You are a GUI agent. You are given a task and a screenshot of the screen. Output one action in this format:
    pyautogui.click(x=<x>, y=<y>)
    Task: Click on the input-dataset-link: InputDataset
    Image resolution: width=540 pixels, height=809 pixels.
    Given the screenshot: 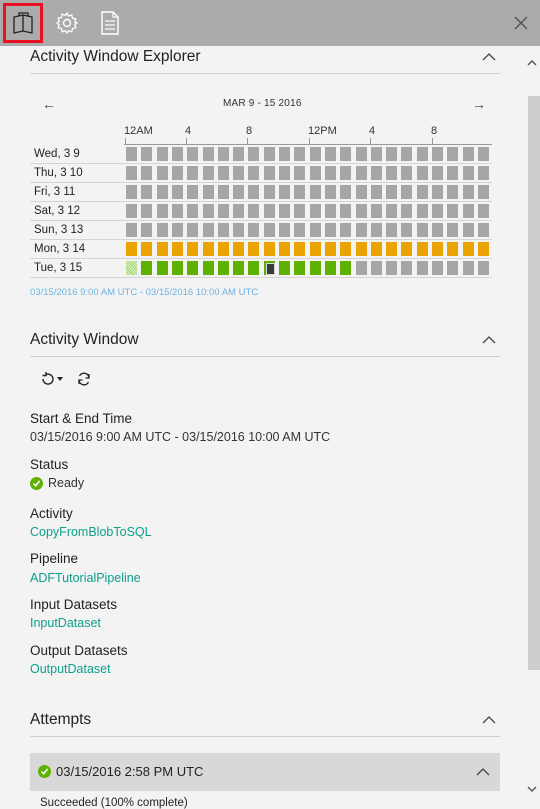 What is the action you would take?
    pyautogui.click(x=65, y=623)
    